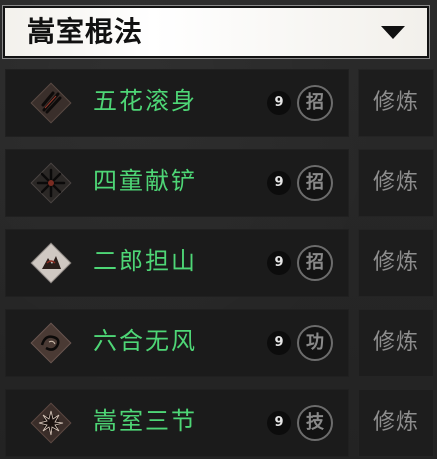 This screenshot has height=459, width=437. Describe the element at coordinates (51, 343) in the screenshot. I see `swirl-dragon-icon` at that location.